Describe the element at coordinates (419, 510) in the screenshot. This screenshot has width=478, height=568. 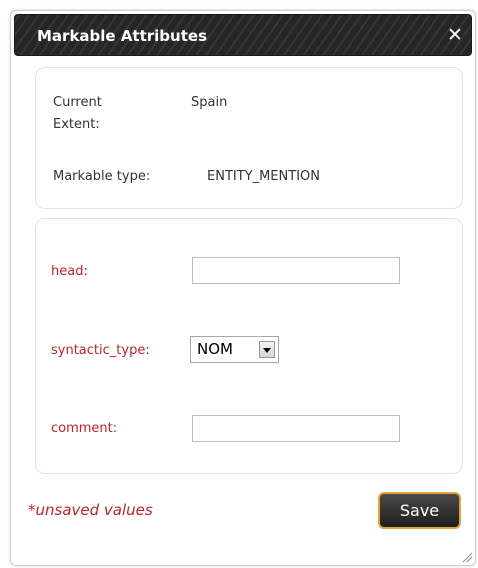
I see `save-button: Save` at that location.